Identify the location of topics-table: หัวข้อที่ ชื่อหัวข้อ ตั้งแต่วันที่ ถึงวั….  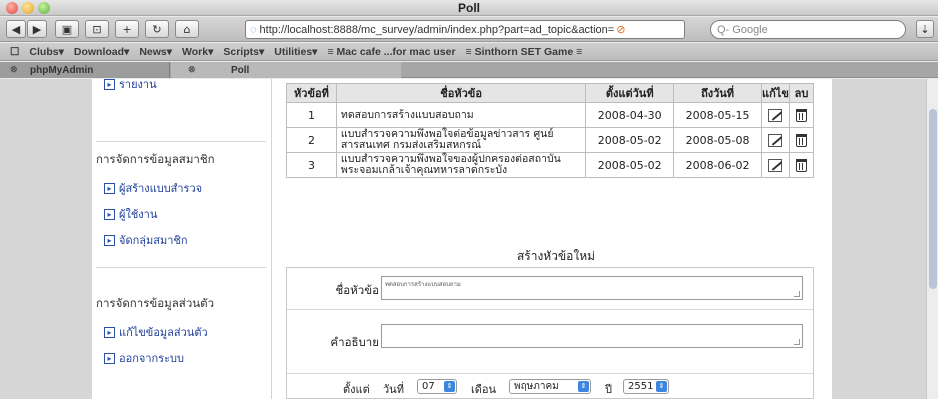
(550, 130).